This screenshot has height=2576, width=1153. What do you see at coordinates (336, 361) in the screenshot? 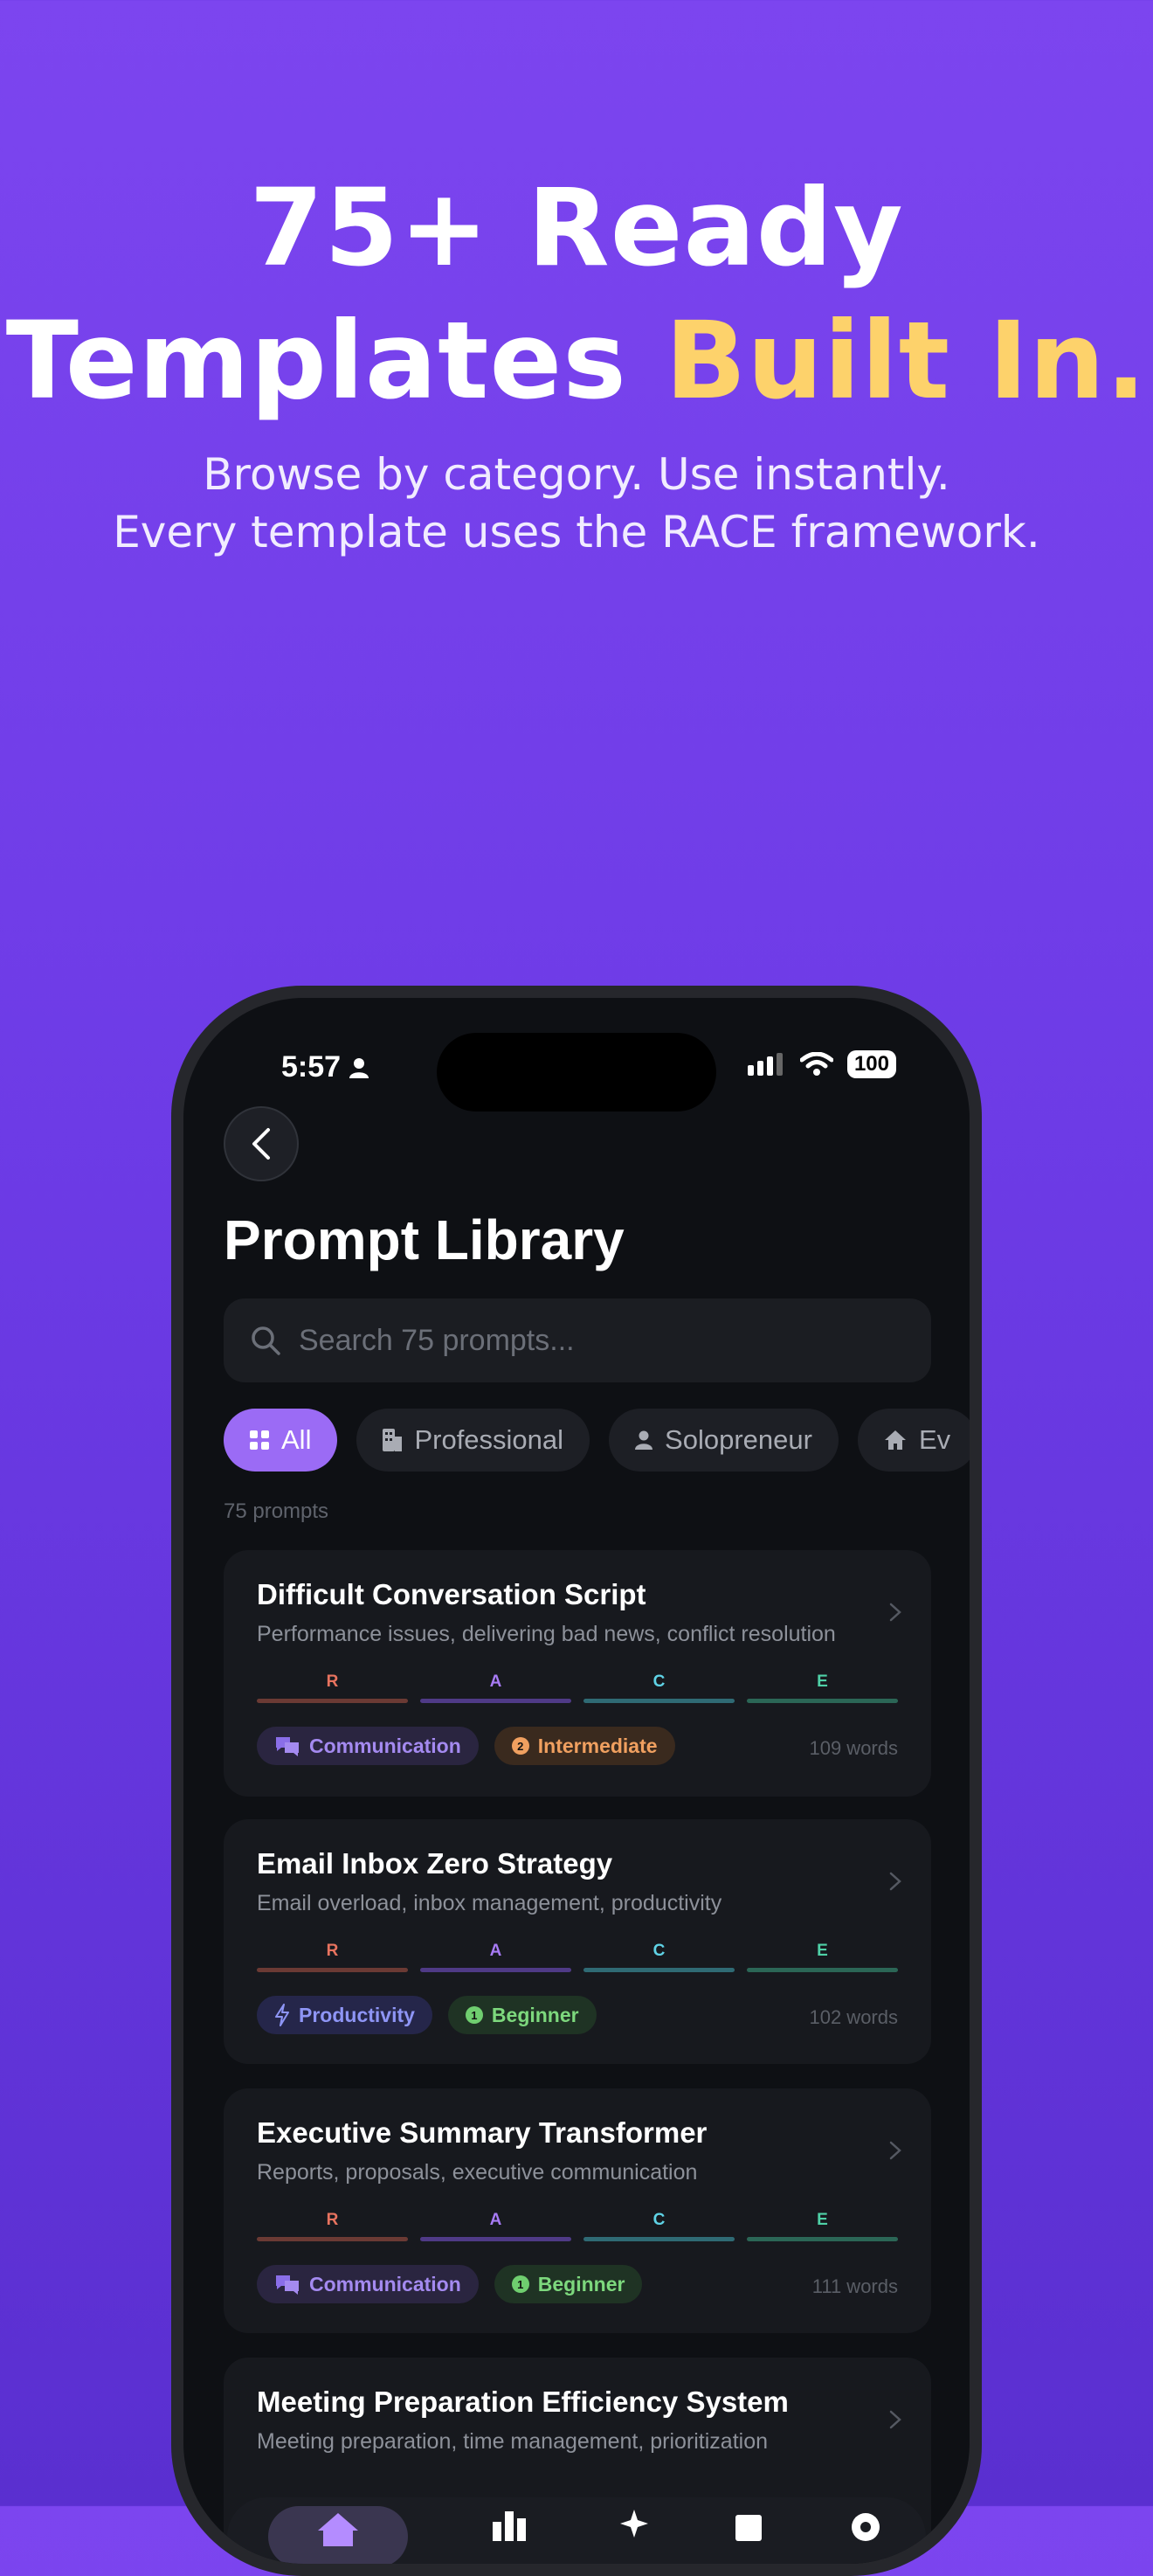
I see `headline-plain: Templates` at bounding box center [336, 361].